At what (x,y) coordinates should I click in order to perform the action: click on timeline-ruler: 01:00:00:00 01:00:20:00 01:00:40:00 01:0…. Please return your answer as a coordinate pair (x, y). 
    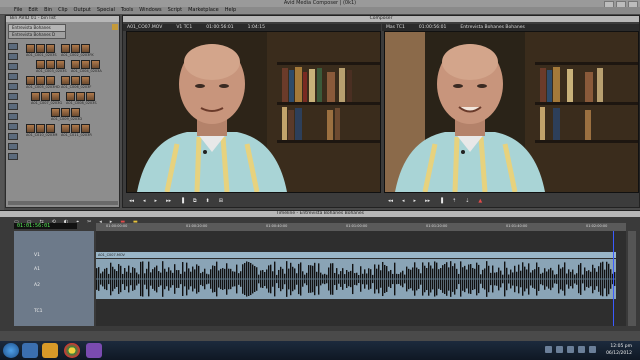
    Looking at the image, I should click on (361, 227).